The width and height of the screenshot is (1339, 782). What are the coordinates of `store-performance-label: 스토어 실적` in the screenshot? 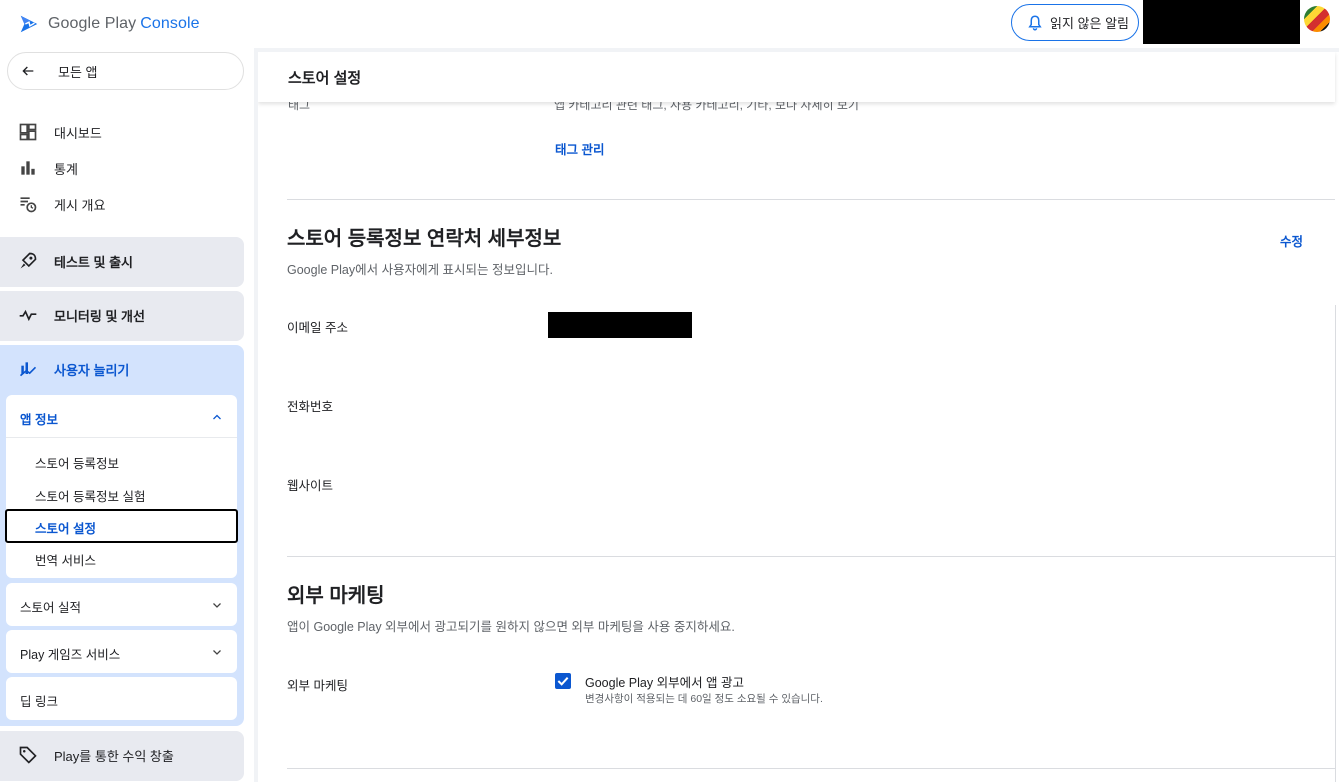 It's located at (50, 608).